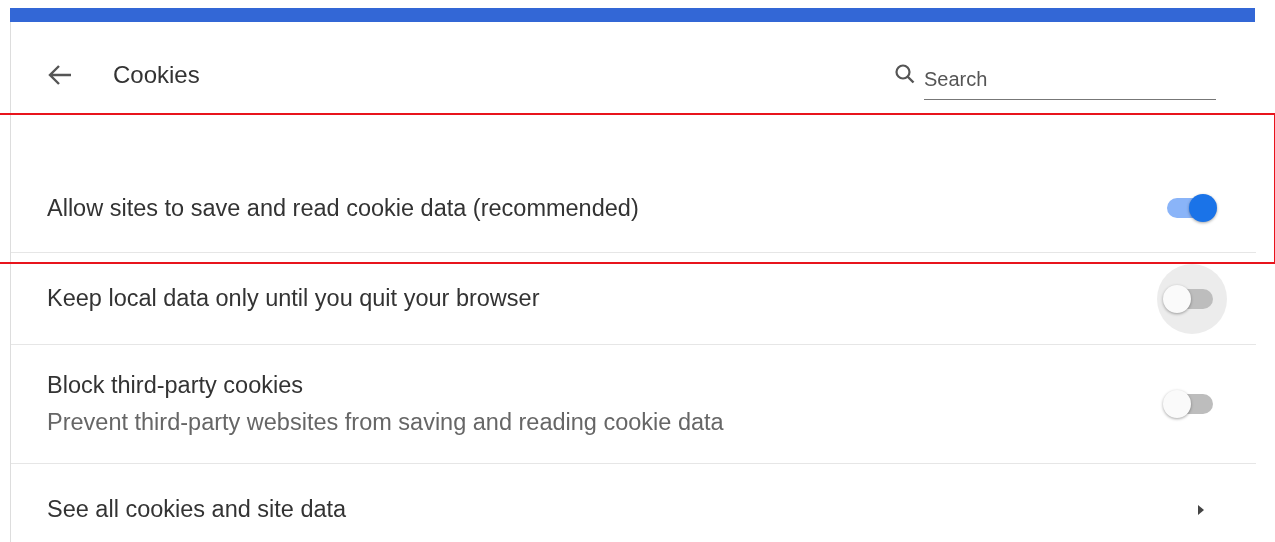 The height and width of the screenshot is (542, 1275). Describe the element at coordinates (905, 74) in the screenshot. I see `search-icon` at that location.